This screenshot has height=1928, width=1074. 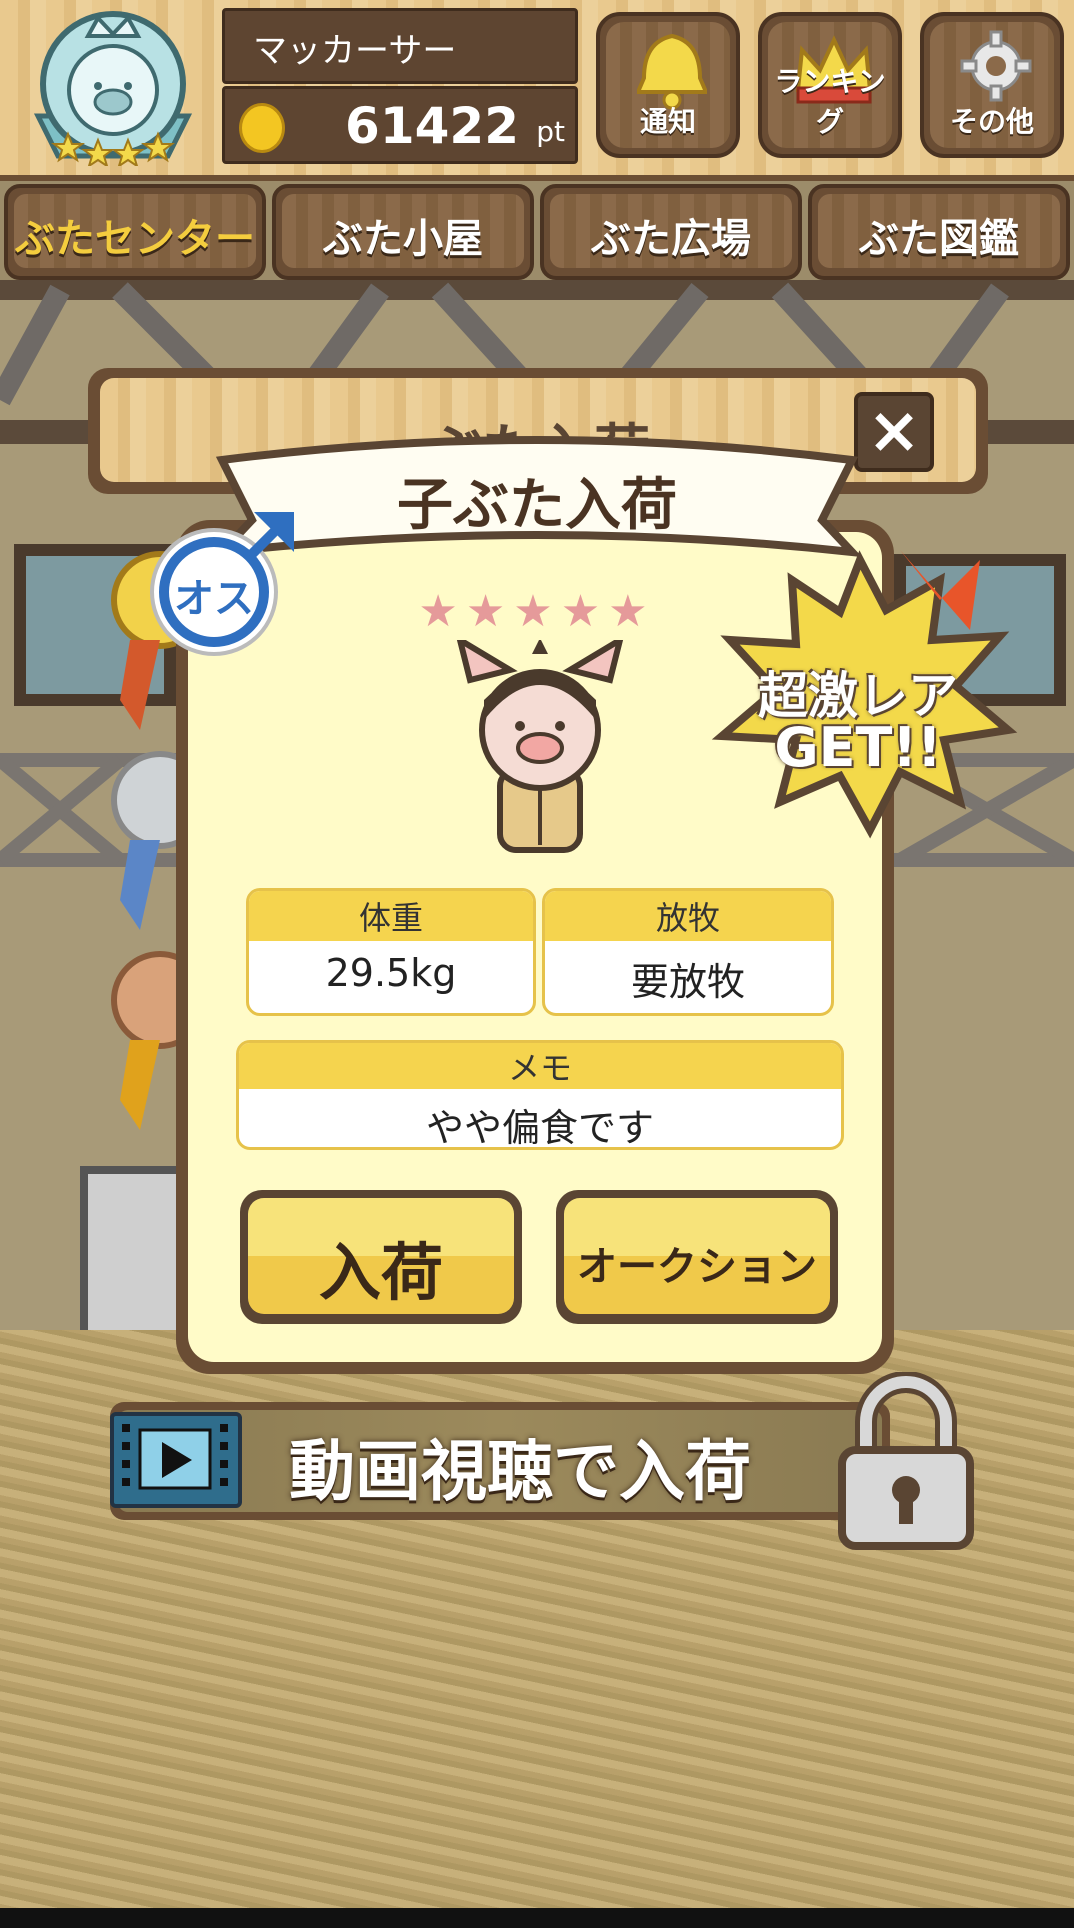 I want to click on receive-button: 入荷, so click(x=381, y=1257).